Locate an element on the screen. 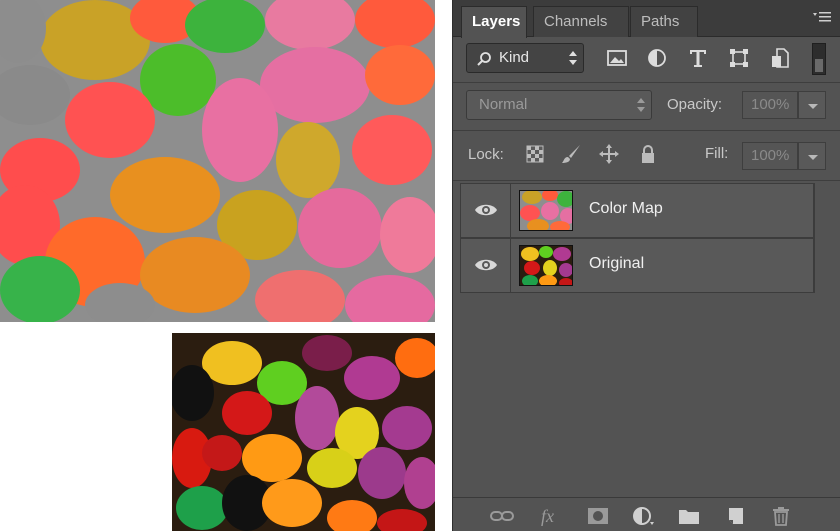  opacity-dropdown-button is located at coordinates (812, 105).